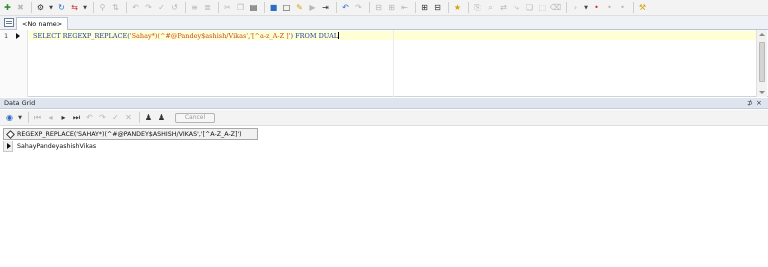  What do you see at coordinates (490, 7) in the screenshot?
I see `find-icon: ⌕` at bounding box center [490, 7].